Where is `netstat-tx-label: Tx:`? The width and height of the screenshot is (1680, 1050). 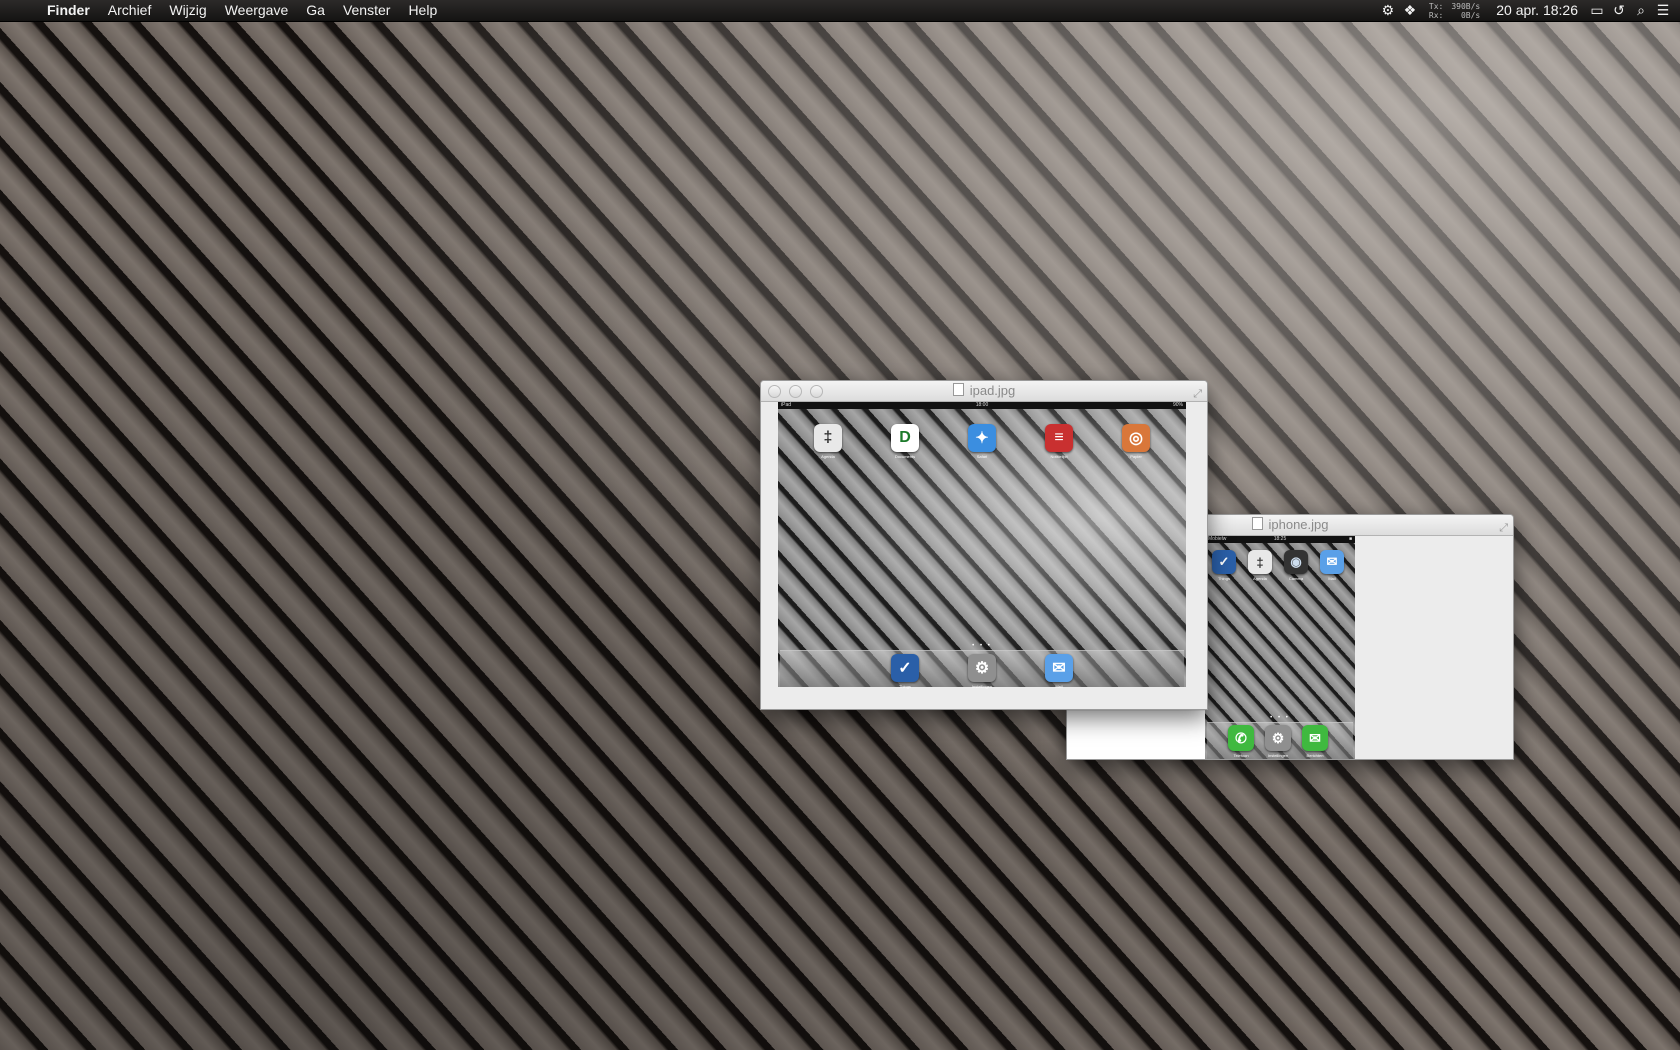
netstat-tx-label: Tx: is located at coordinates (1436, 6).